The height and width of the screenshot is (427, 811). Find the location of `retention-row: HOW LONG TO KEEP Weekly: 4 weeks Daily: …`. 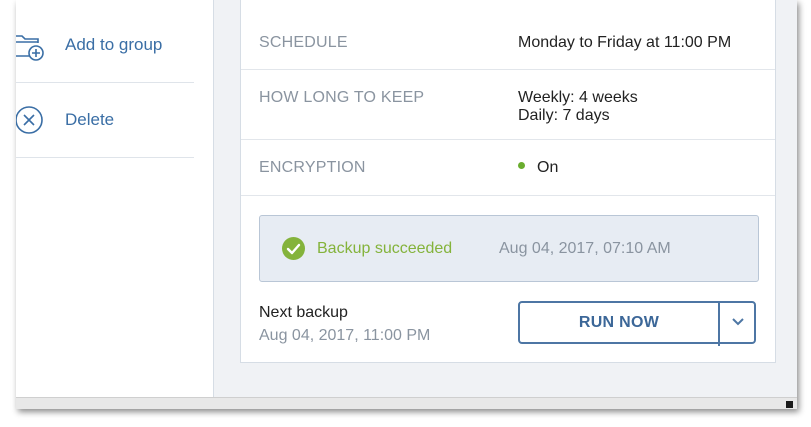

retention-row: HOW LONG TO KEEP Weekly: 4 weeks Daily: … is located at coordinates (508, 105).